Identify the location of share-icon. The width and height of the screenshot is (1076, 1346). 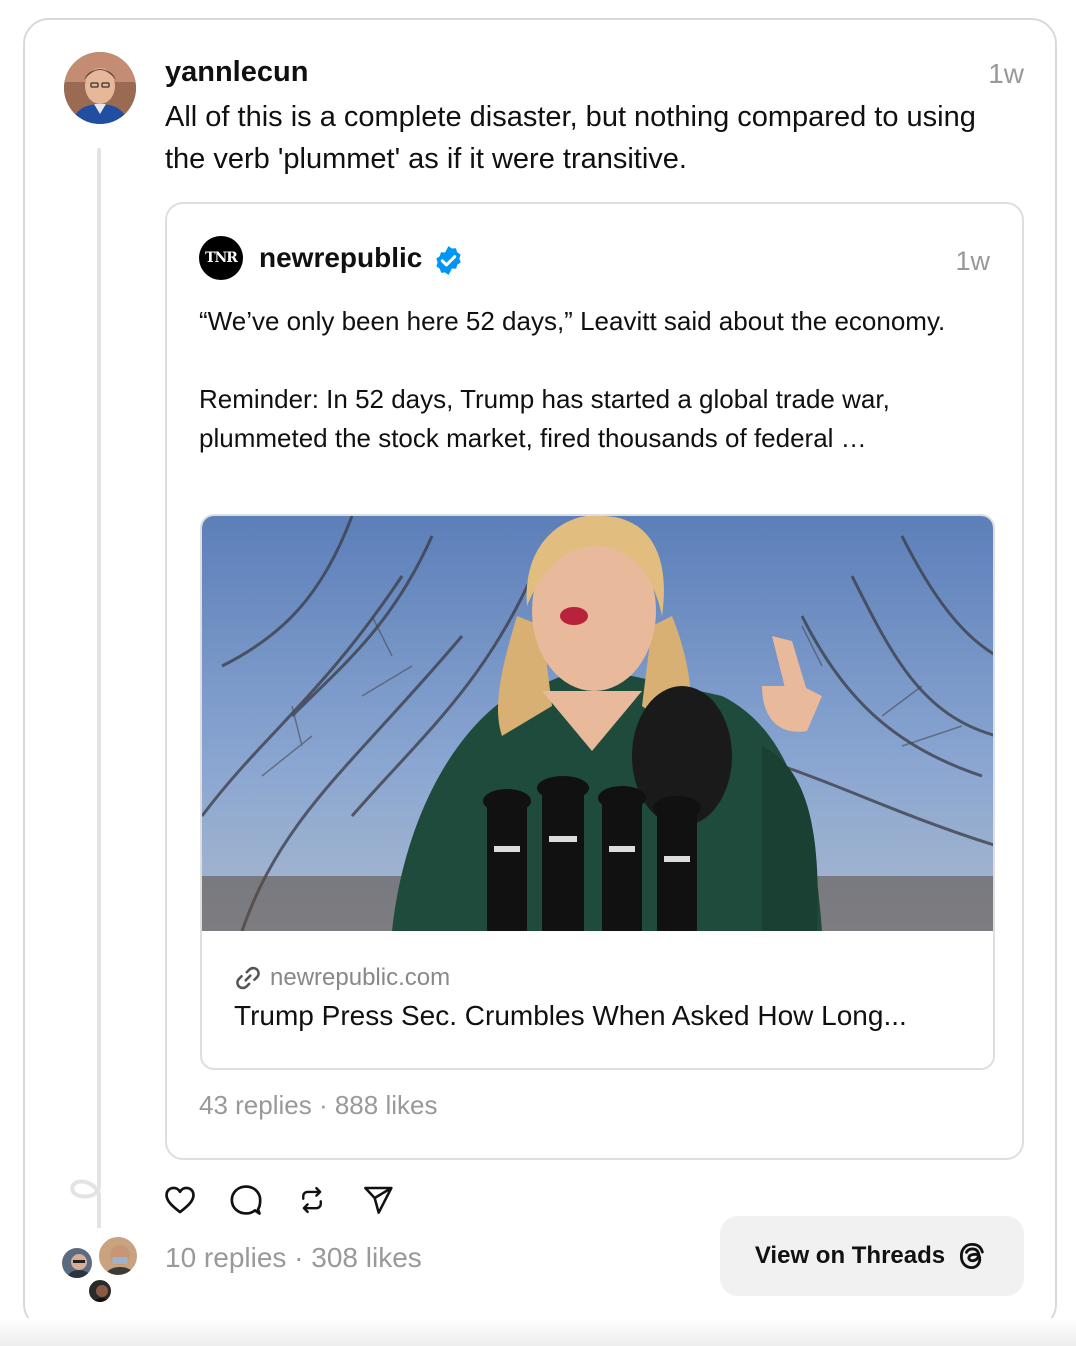
(378, 1200).